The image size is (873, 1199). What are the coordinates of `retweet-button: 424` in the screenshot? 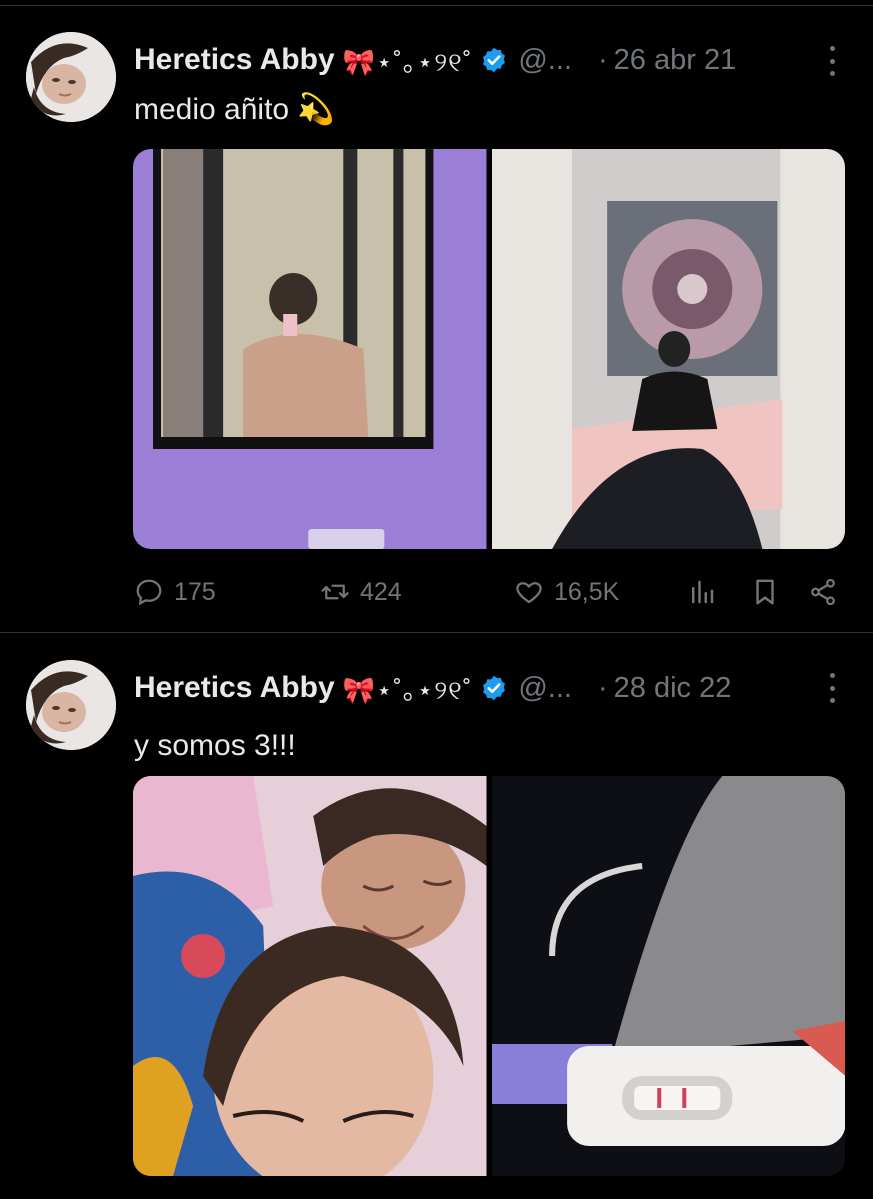 It's located at (361, 592).